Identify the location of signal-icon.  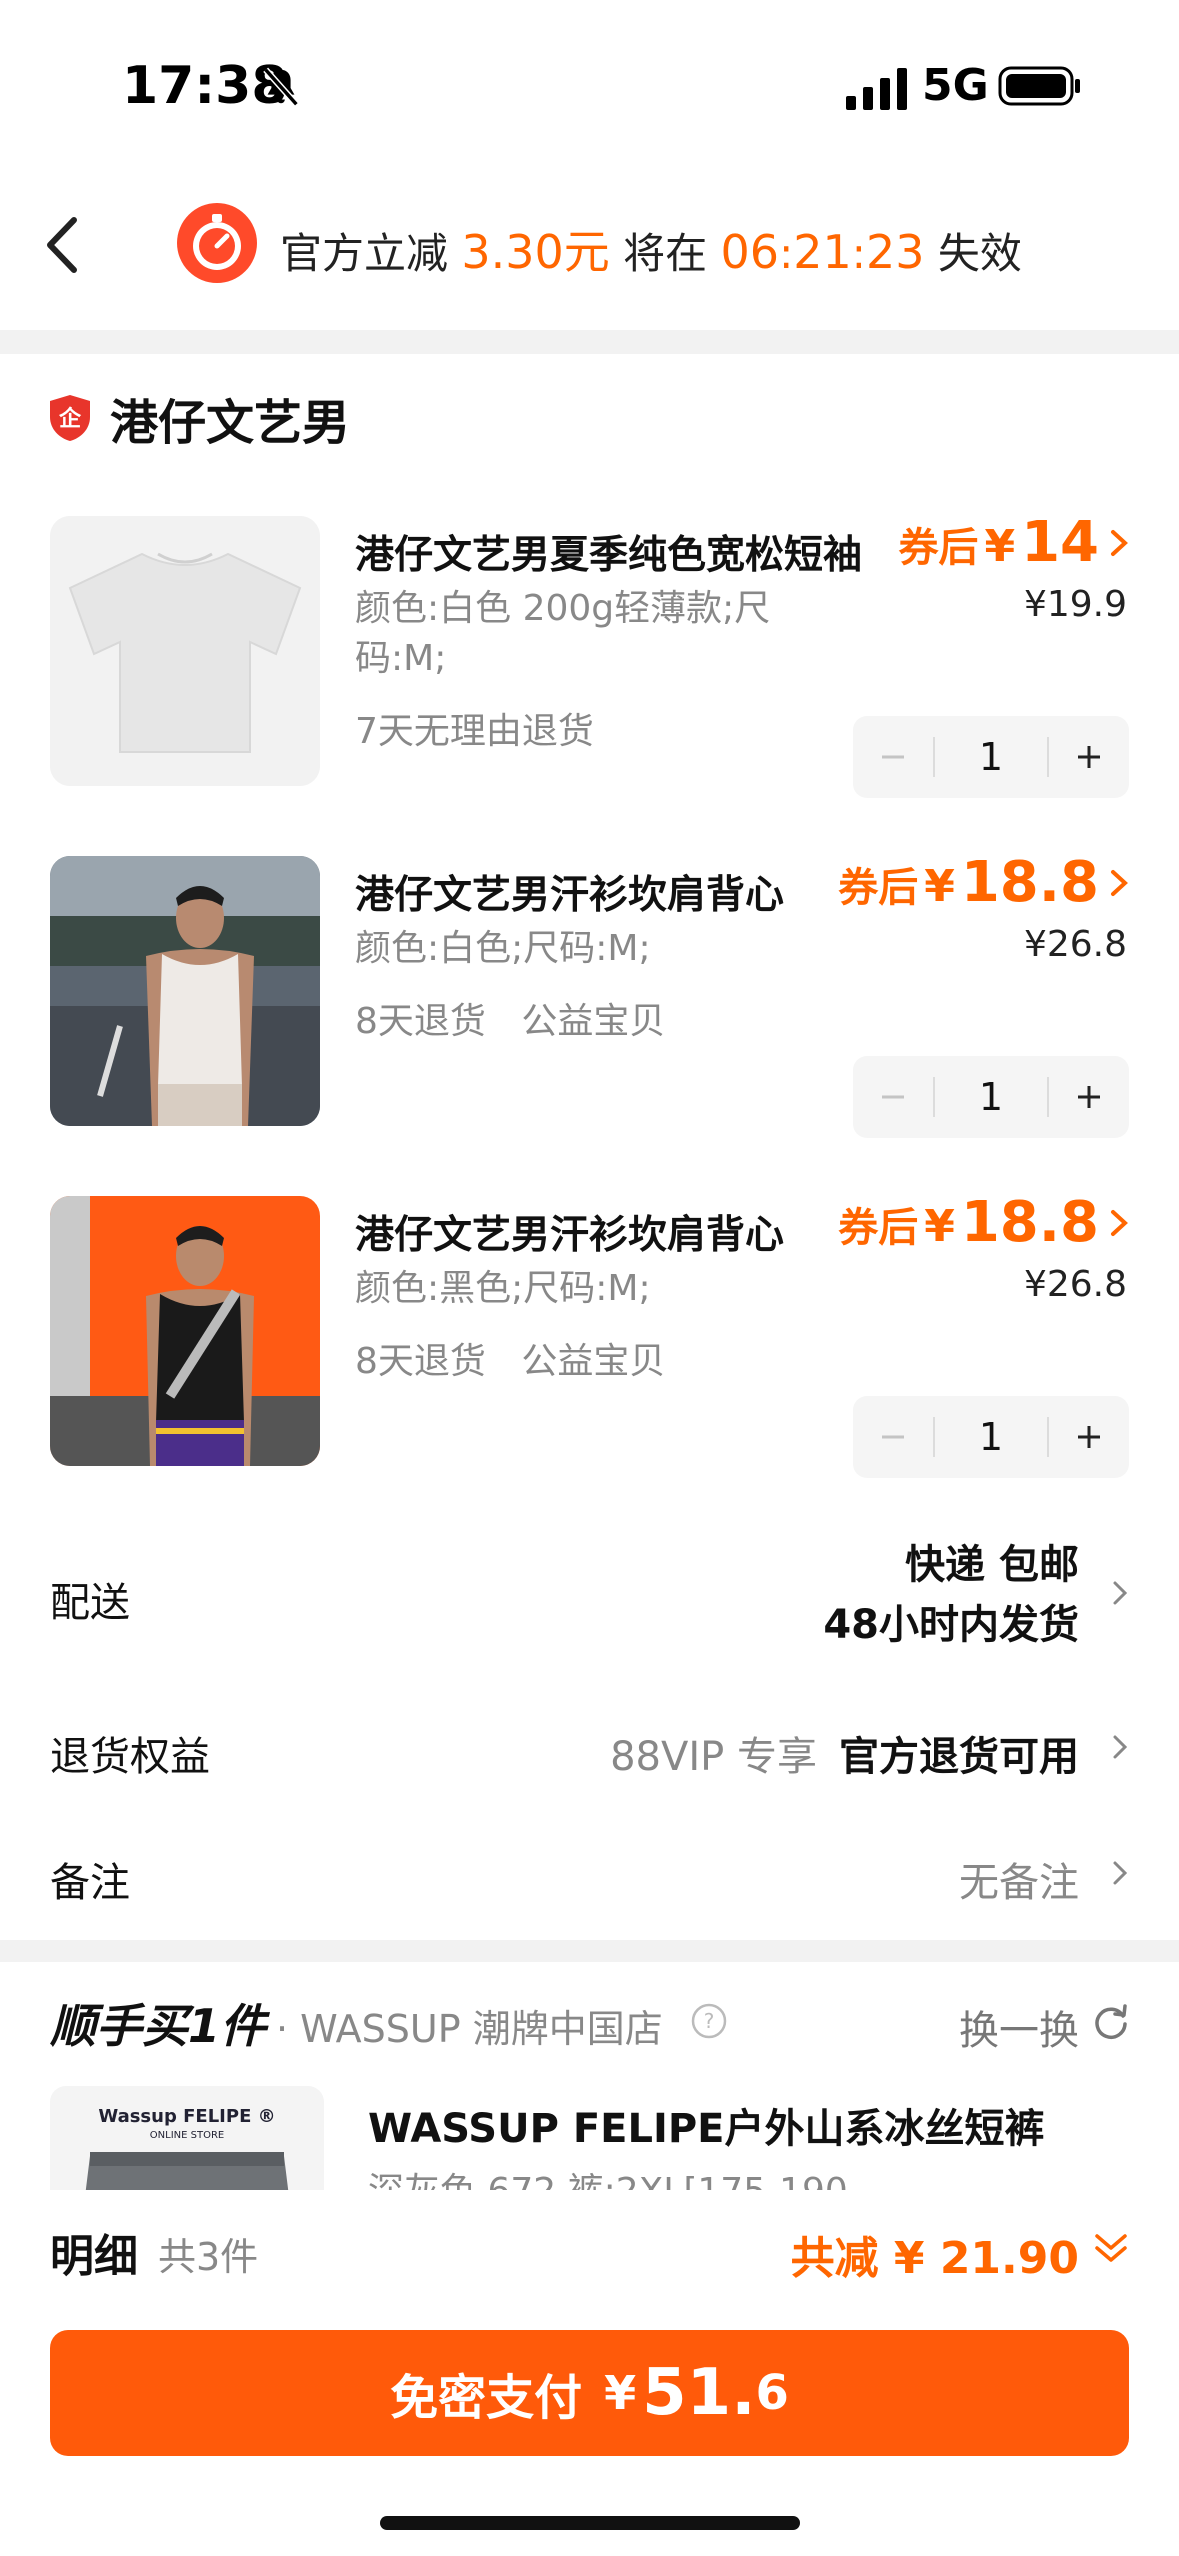
(876, 89).